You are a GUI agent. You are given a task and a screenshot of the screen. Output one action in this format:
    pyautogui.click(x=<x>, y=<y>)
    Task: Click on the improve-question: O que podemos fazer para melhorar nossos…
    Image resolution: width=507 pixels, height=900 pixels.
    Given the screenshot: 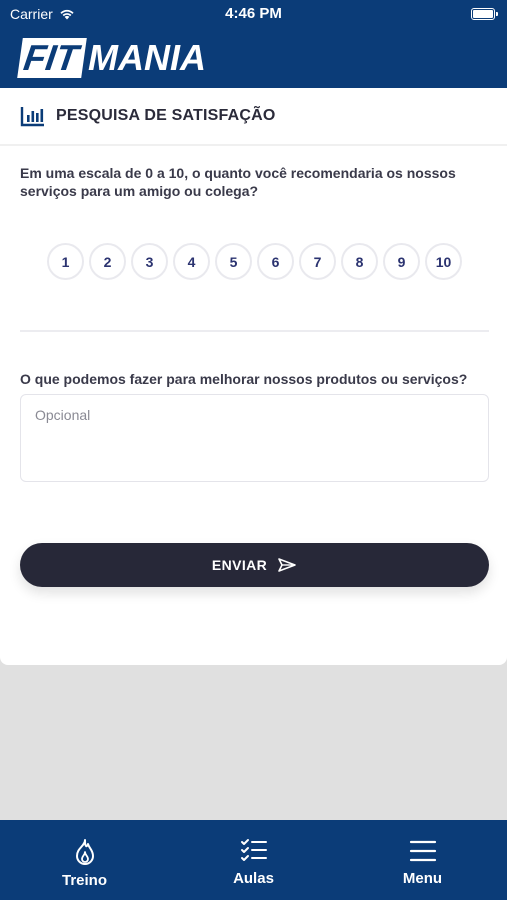 What is the action you would take?
    pyautogui.click(x=244, y=379)
    